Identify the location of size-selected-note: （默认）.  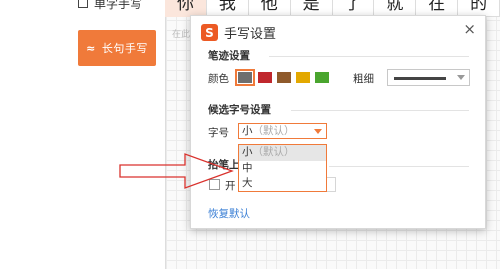
(273, 131).